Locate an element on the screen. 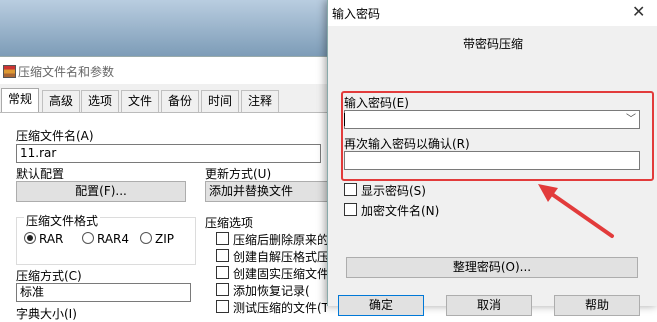 The height and width of the screenshot is (322, 657). format-label: 压缩文件格式 is located at coordinates (62, 220).